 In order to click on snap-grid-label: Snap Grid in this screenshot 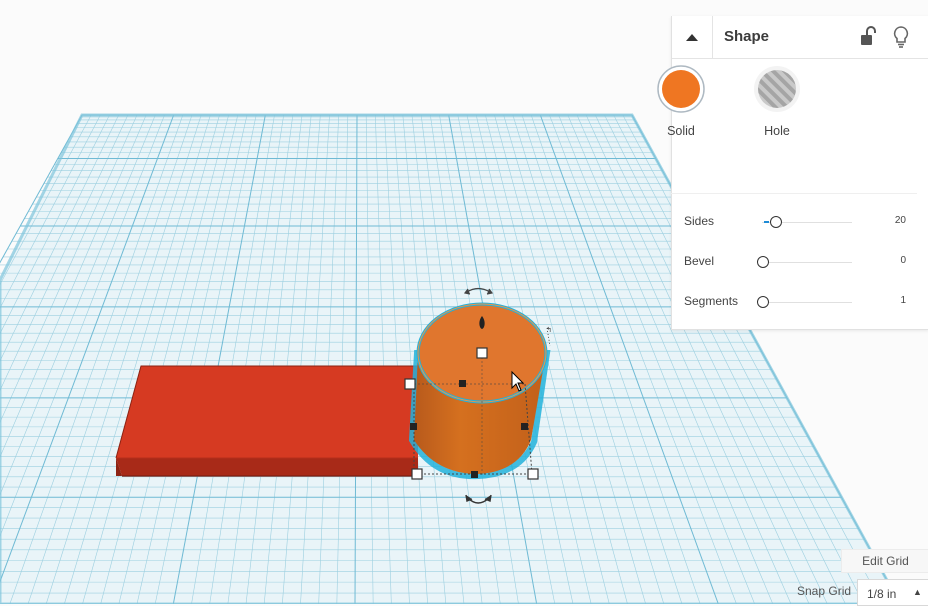, I will do `click(824, 591)`.